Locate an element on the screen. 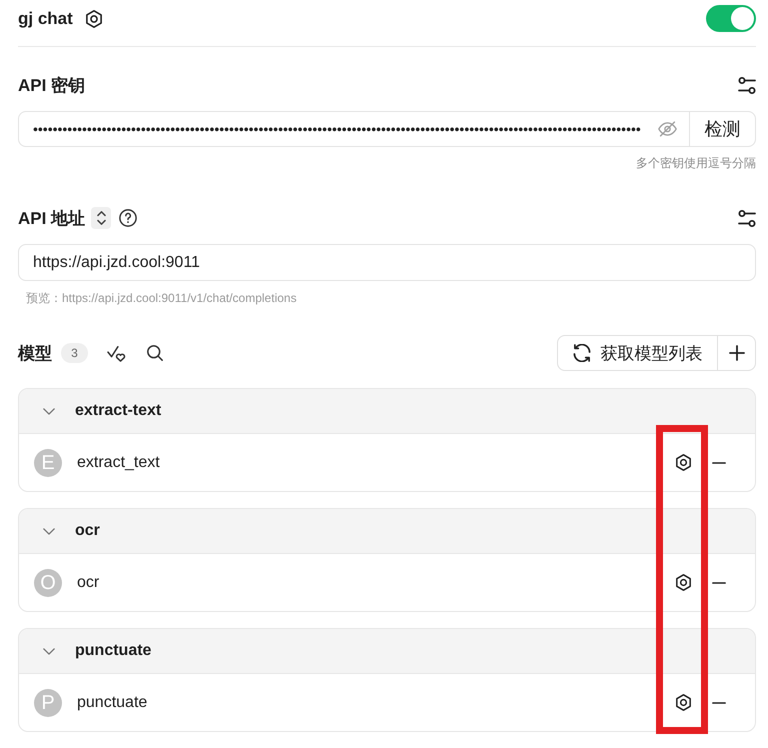 This screenshot has height=748, width=768. refresh-icon is located at coordinates (581, 353).